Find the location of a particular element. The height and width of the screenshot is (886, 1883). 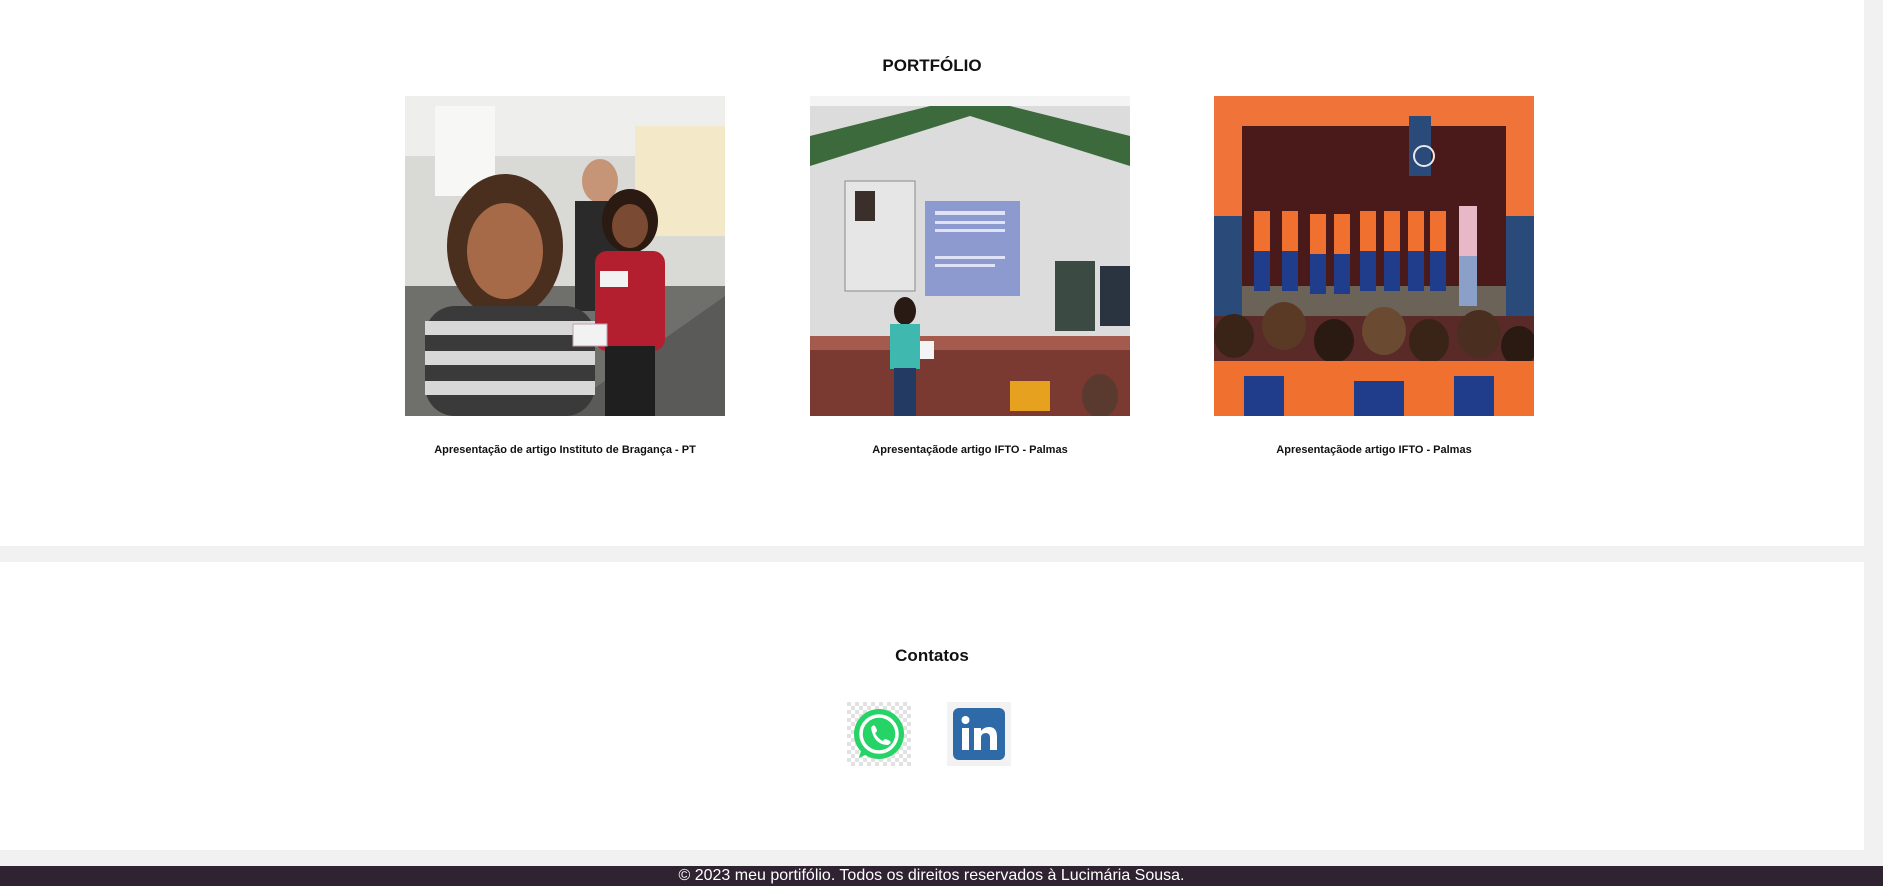

contacts-title: Contatos is located at coordinates (932, 655).